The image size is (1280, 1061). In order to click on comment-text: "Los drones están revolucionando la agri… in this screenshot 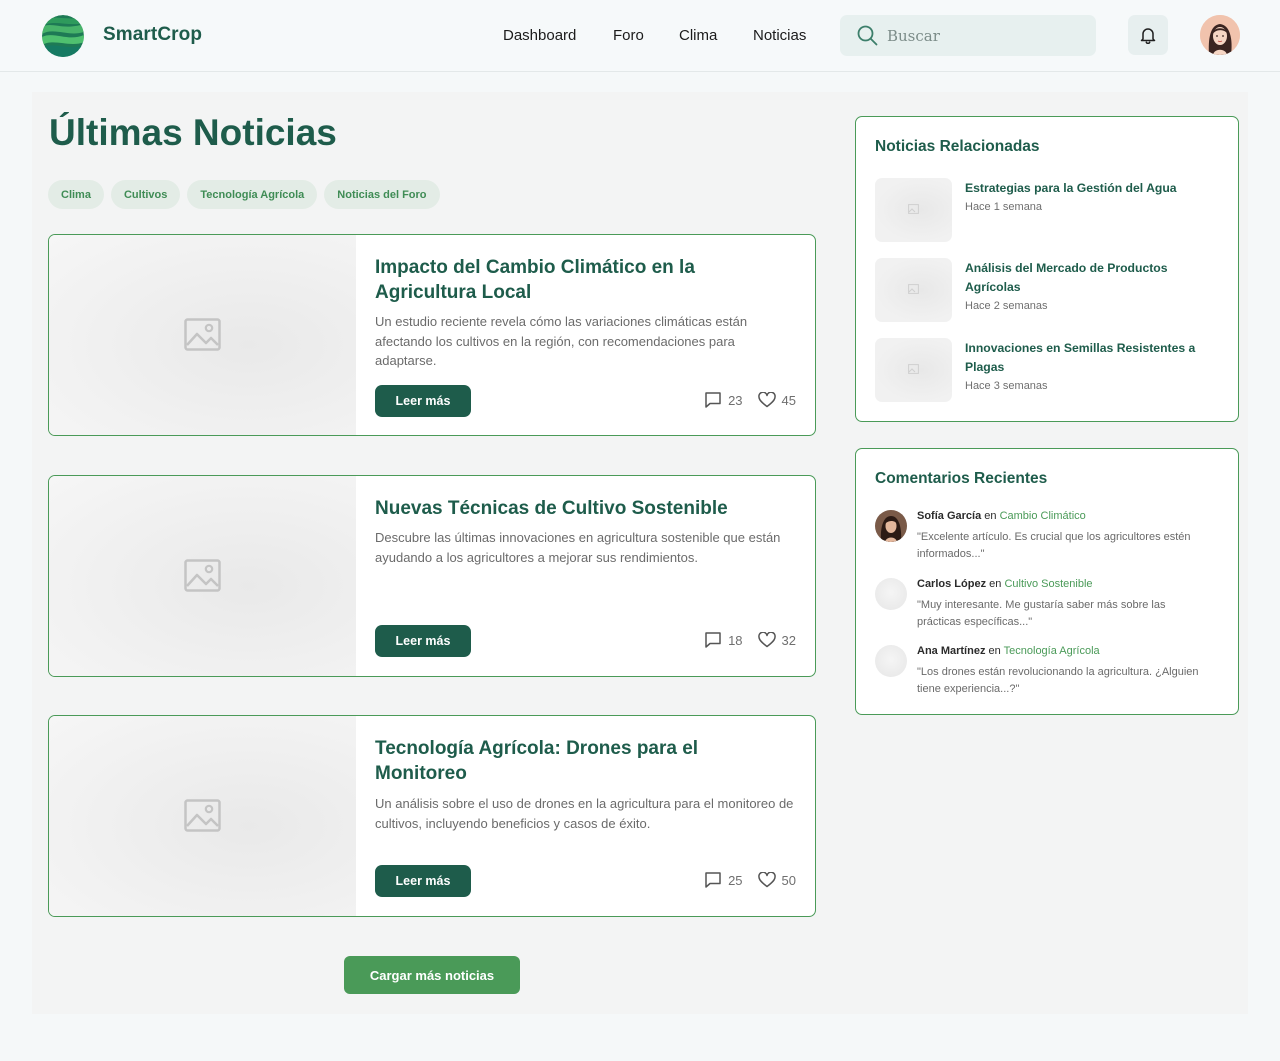, I will do `click(1058, 680)`.